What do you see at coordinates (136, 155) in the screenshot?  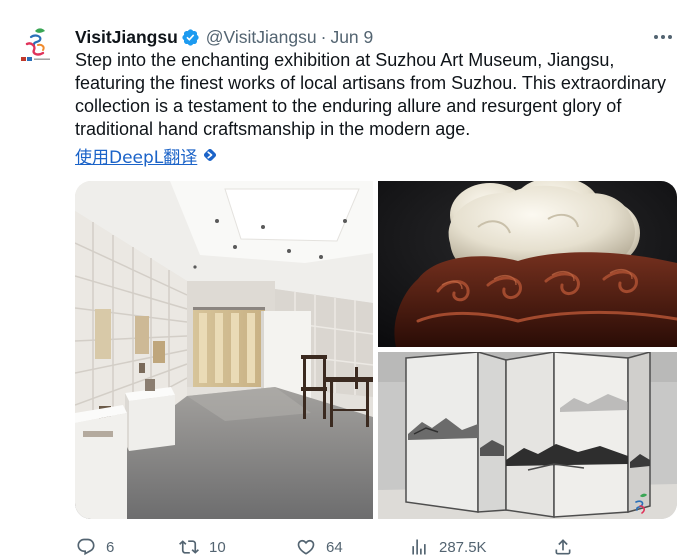 I see `translate-link: 使用DeepL翻译` at bounding box center [136, 155].